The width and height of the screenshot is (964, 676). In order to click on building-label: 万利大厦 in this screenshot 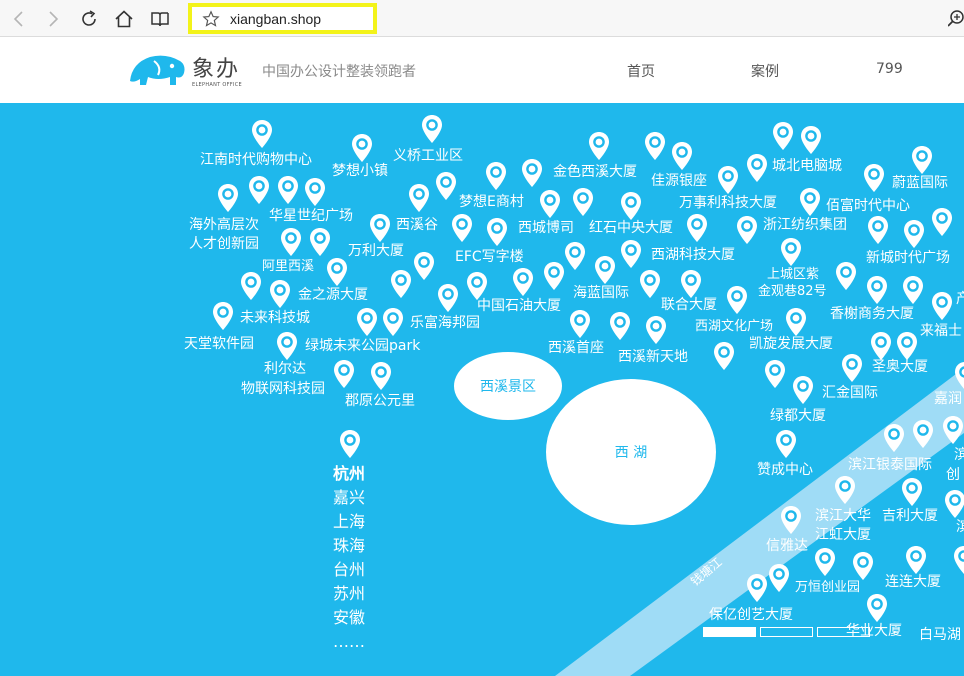, I will do `click(376, 251)`.